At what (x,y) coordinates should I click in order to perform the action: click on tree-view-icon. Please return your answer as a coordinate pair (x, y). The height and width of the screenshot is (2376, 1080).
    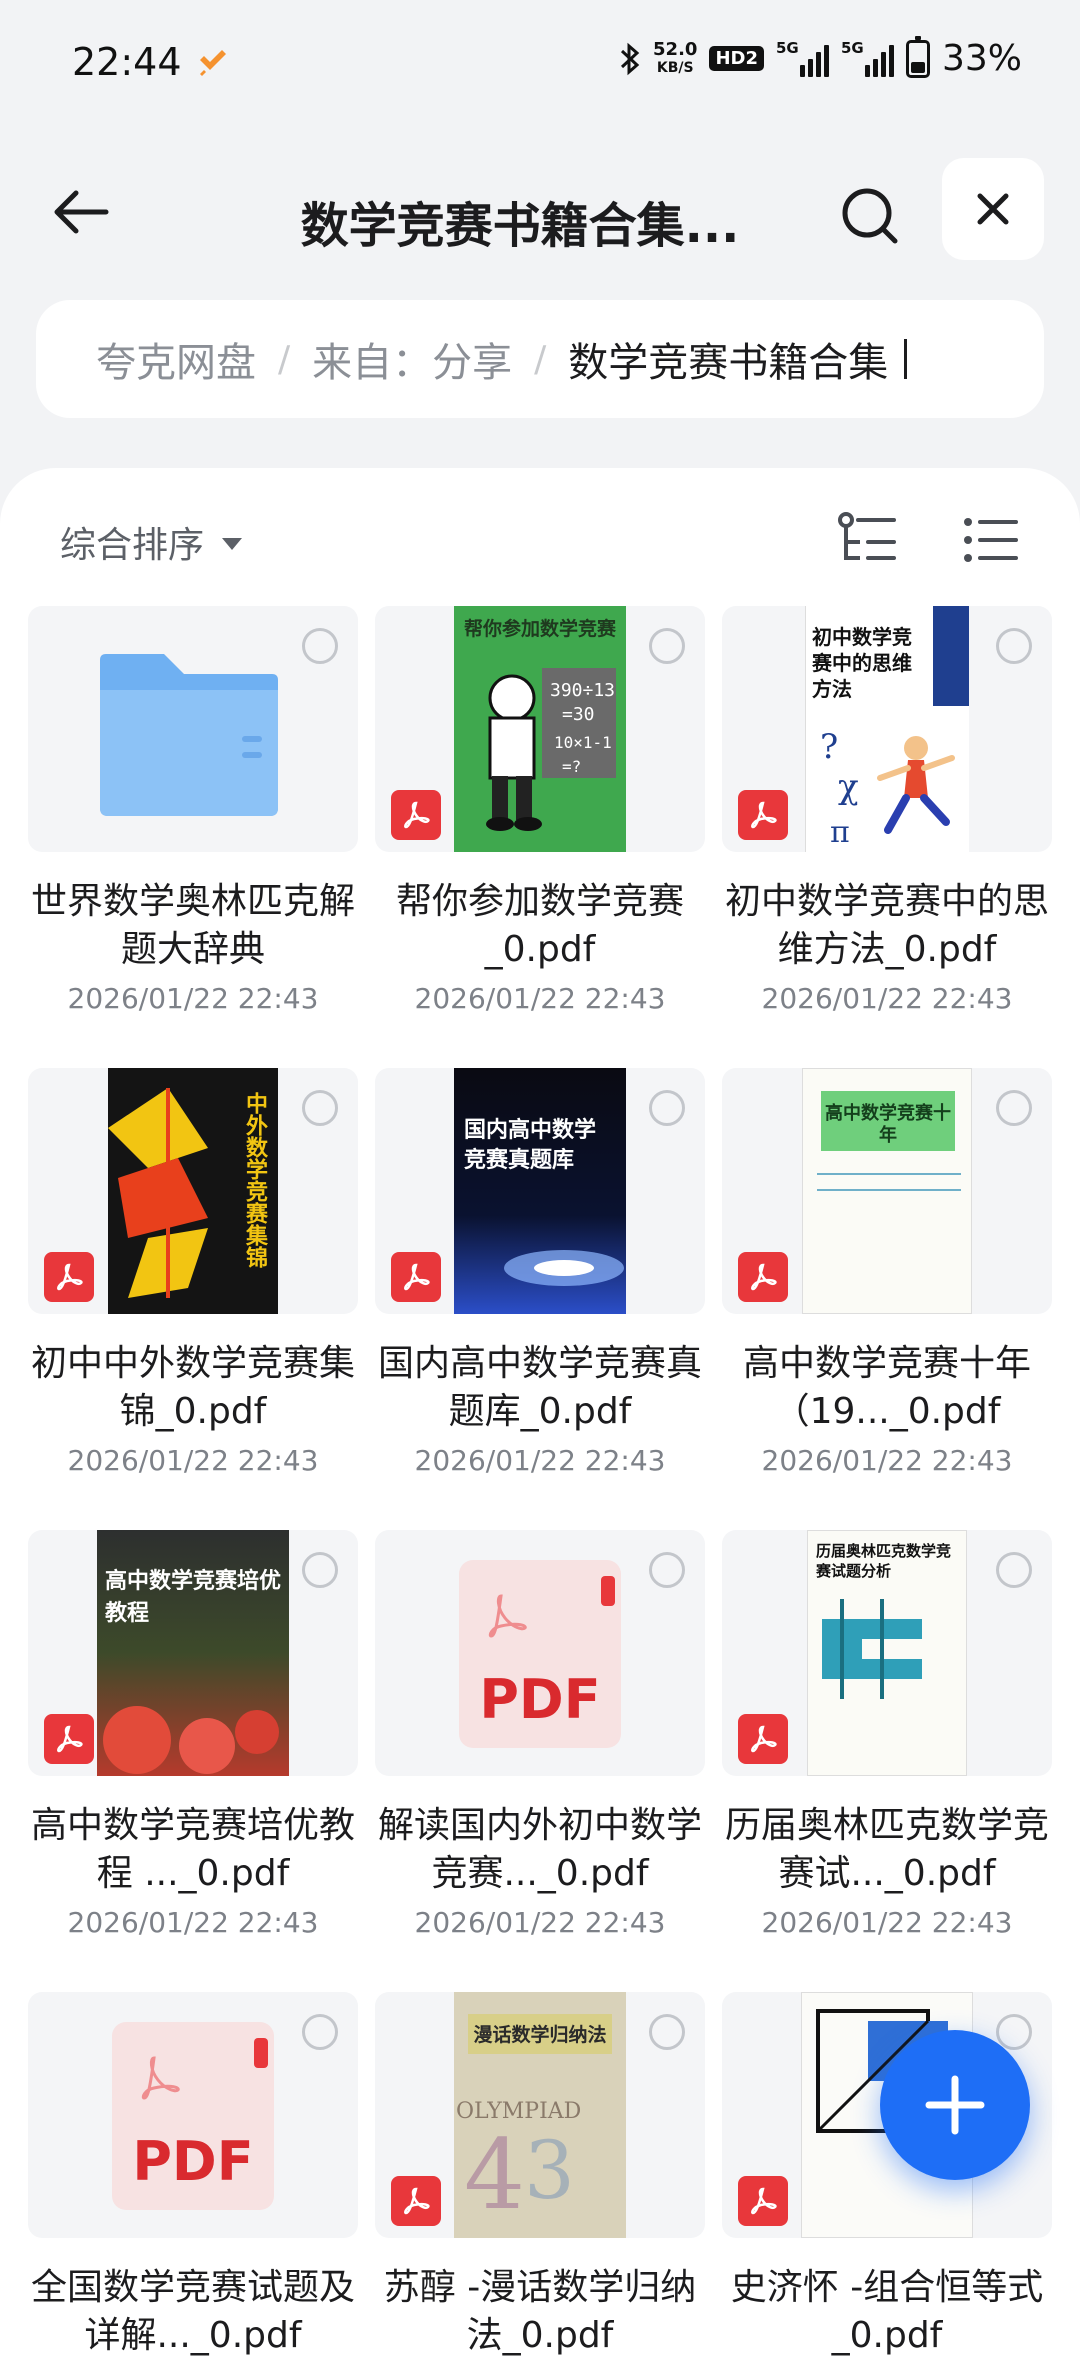
    Looking at the image, I should click on (868, 540).